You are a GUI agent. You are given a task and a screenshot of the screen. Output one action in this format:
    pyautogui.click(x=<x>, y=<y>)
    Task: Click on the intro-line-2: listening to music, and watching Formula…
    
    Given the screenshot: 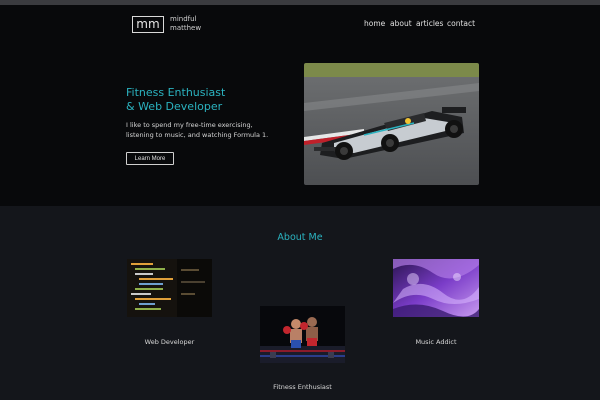 What is the action you would take?
    pyautogui.click(x=197, y=134)
    